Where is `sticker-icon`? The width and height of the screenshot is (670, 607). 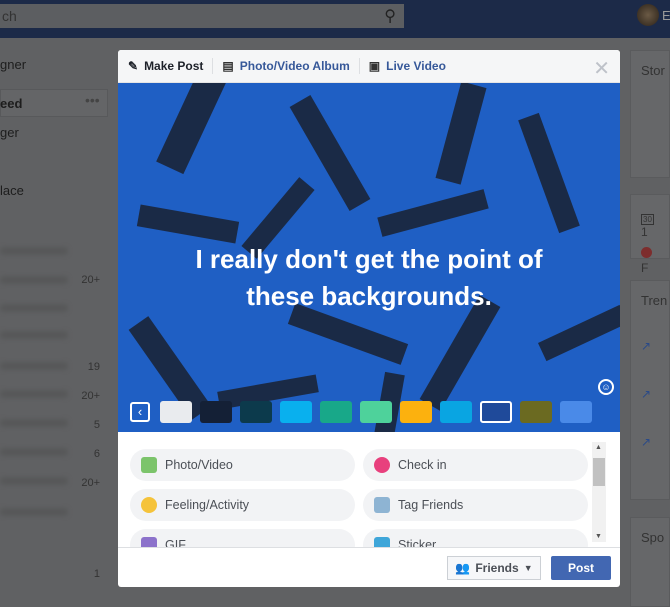 sticker-icon is located at coordinates (382, 542).